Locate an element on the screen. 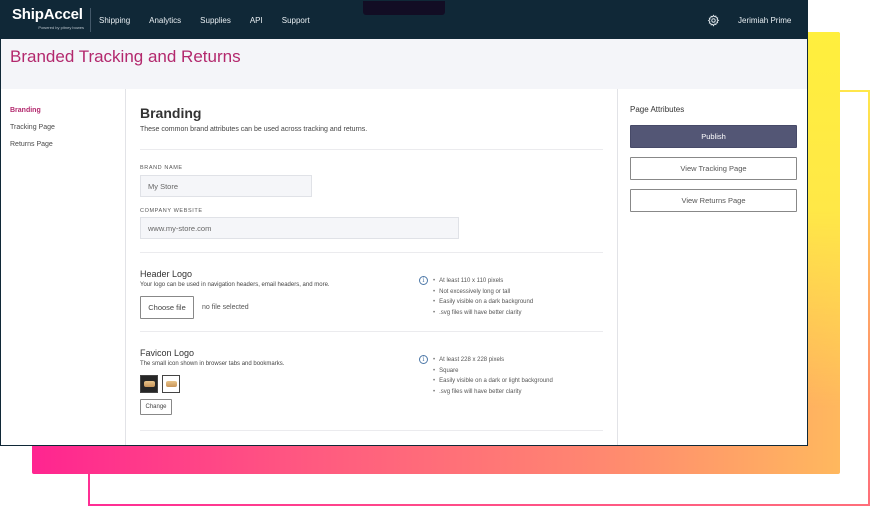  favicon-logo-title: Favicon Logo is located at coordinates (167, 353).